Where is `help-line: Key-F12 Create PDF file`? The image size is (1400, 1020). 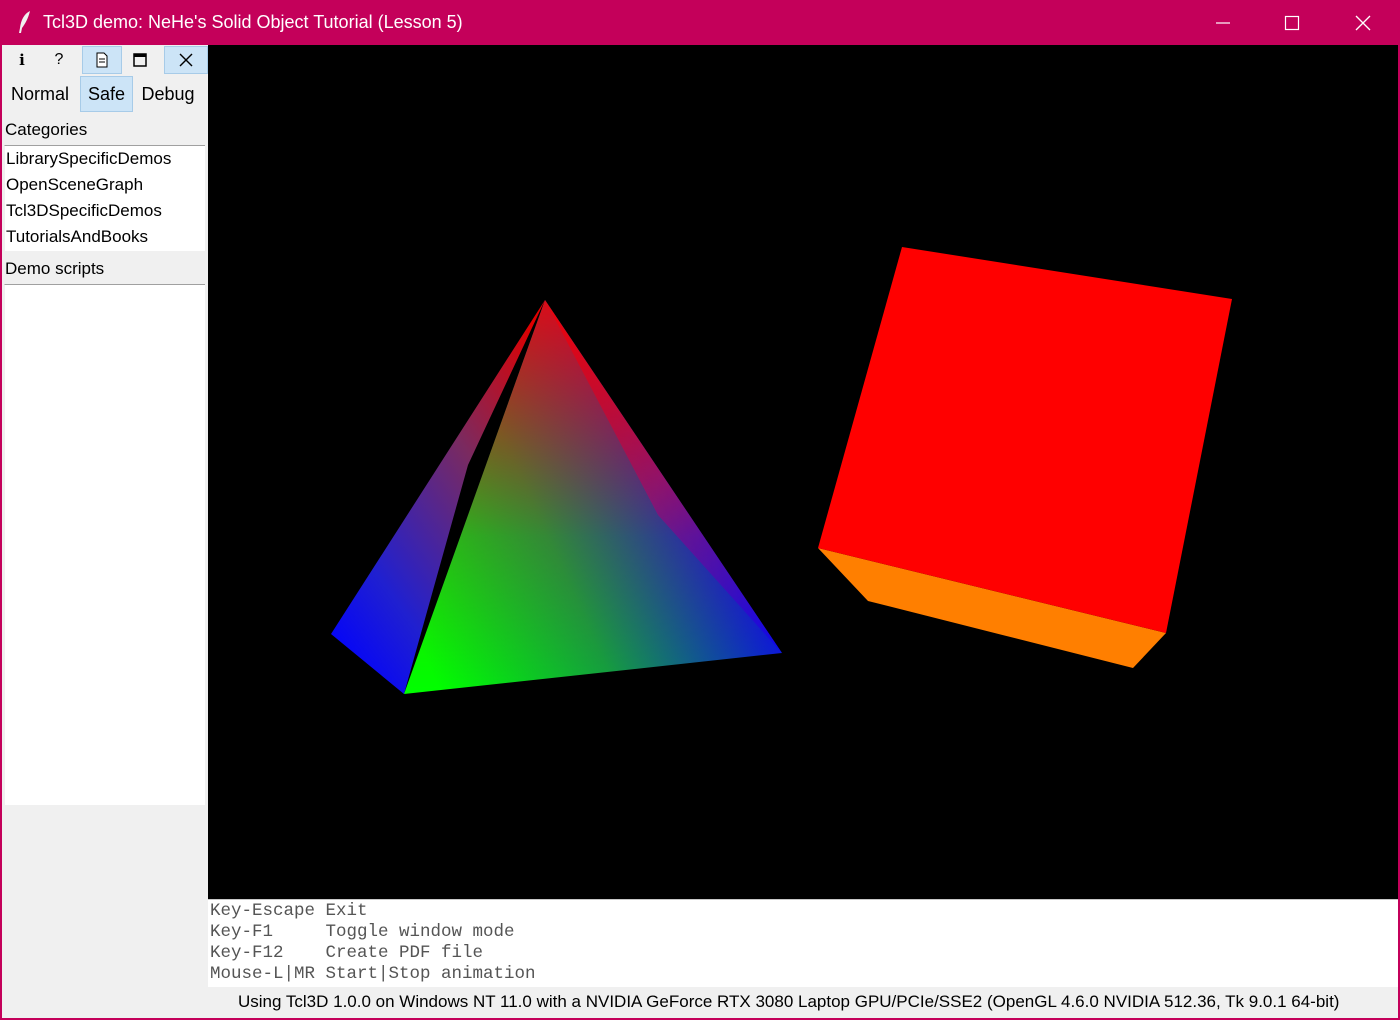 help-line: Key-F12 Create PDF file is located at coordinates (347, 953).